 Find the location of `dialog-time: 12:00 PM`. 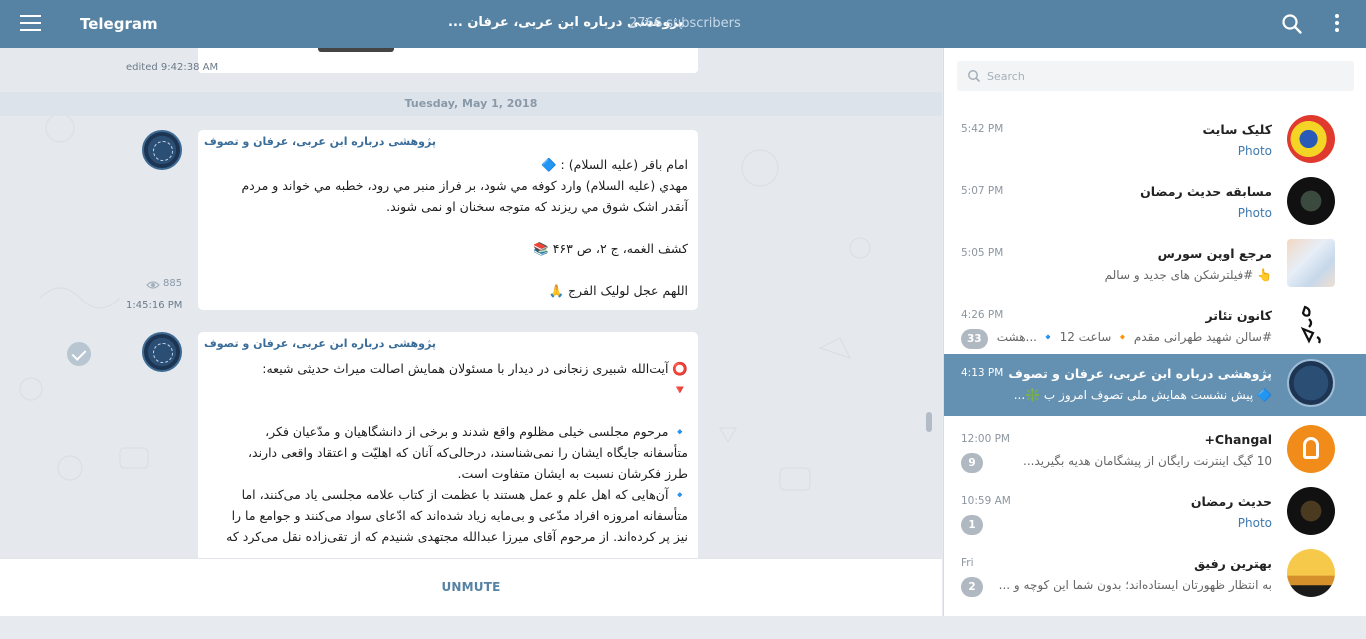

dialog-time: 12:00 PM is located at coordinates (985, 439).